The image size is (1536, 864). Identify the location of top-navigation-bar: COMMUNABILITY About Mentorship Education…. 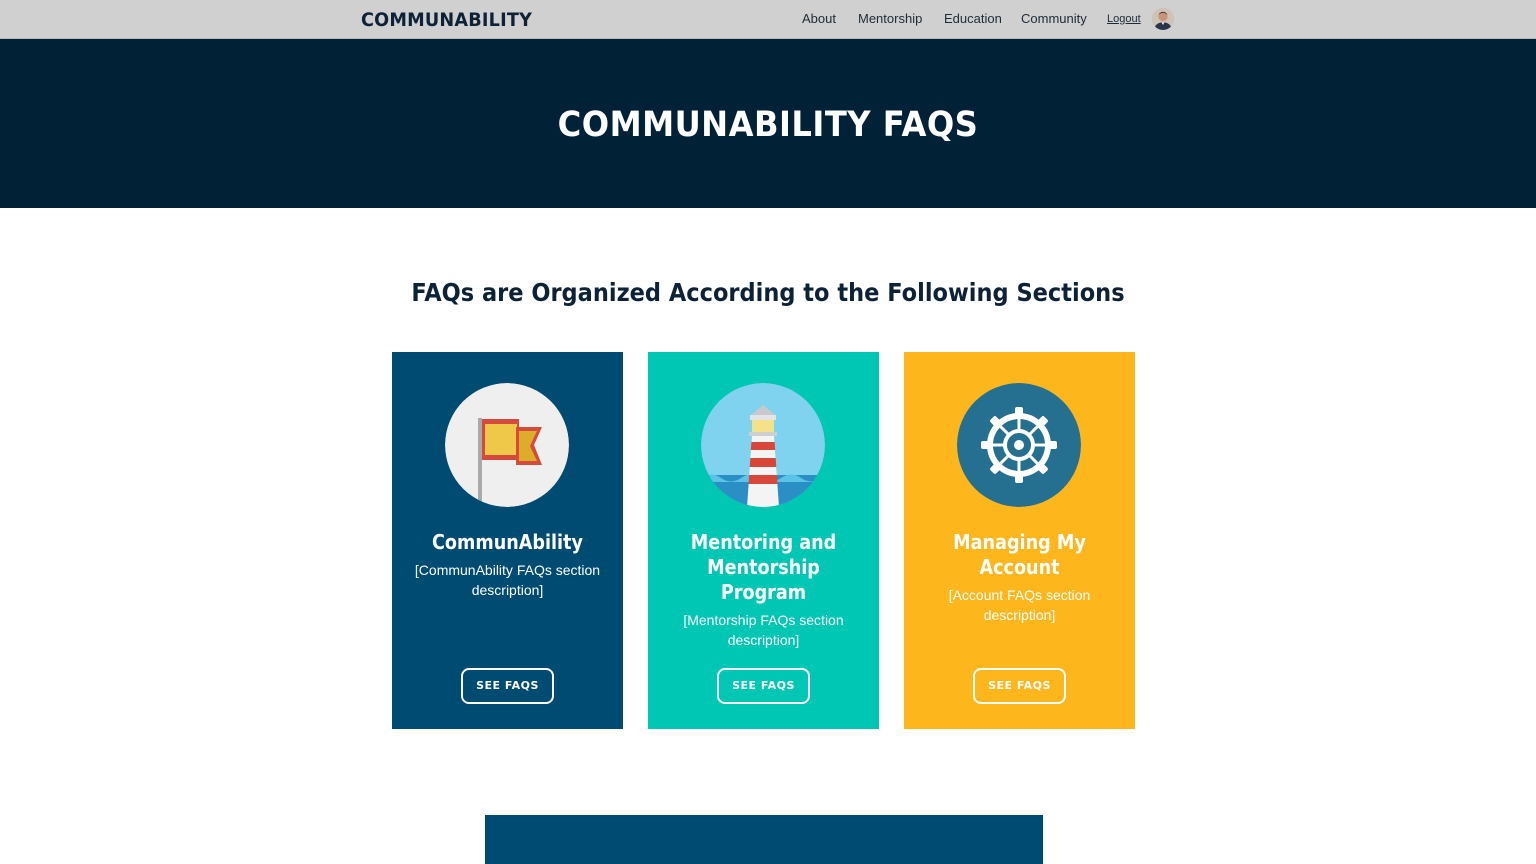
(768, 19).